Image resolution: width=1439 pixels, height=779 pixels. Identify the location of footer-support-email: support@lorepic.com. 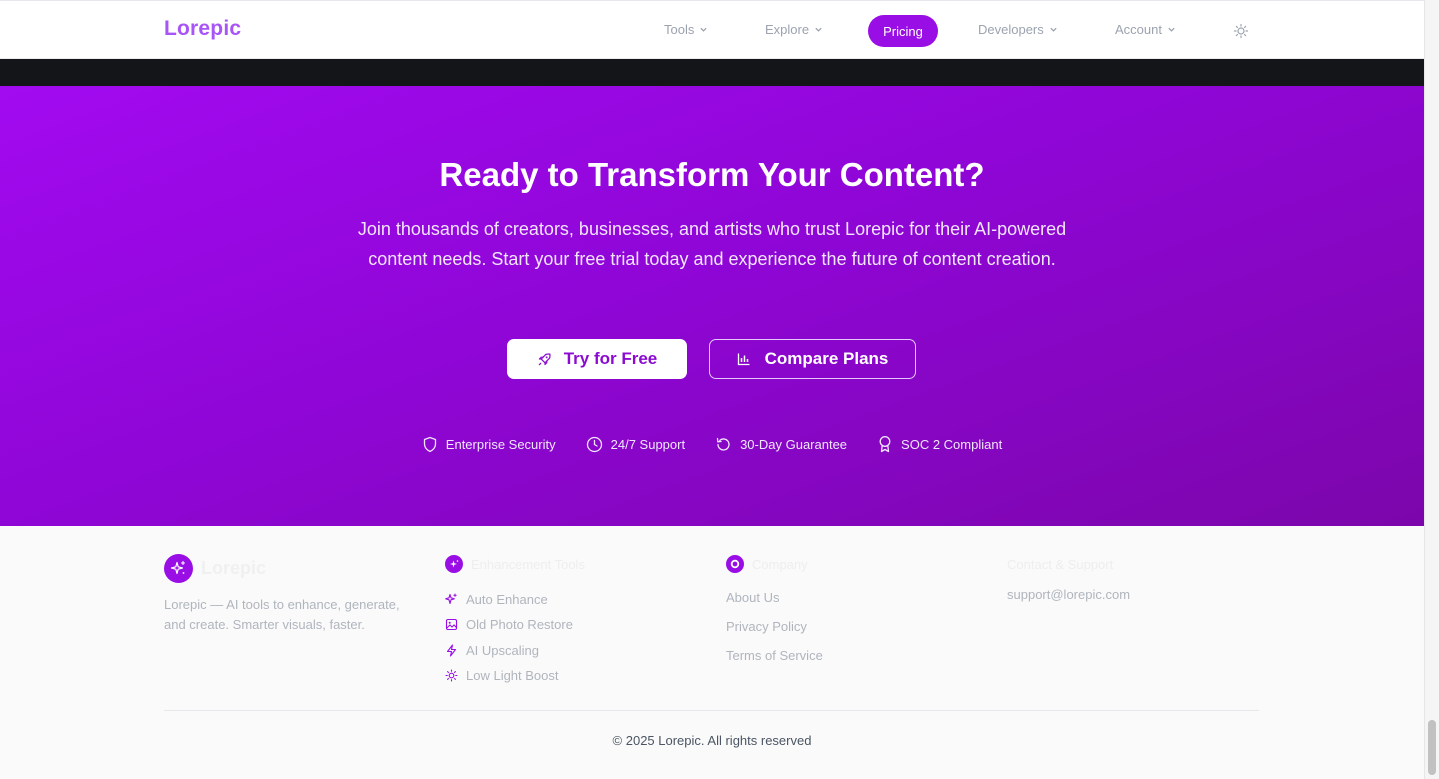
(1068, 601).